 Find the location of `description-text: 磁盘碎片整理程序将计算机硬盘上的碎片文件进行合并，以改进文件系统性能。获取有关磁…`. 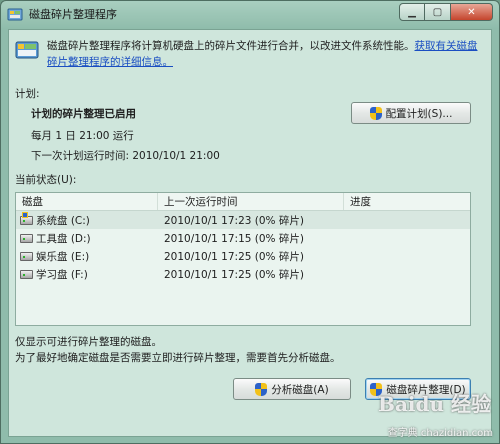

description-text: 磁盘碎片整理程序将计算机硬盘上的碎片文件进行合并，以改进文件系统性能。获取有关磁… is located at coordinates (266, 54).